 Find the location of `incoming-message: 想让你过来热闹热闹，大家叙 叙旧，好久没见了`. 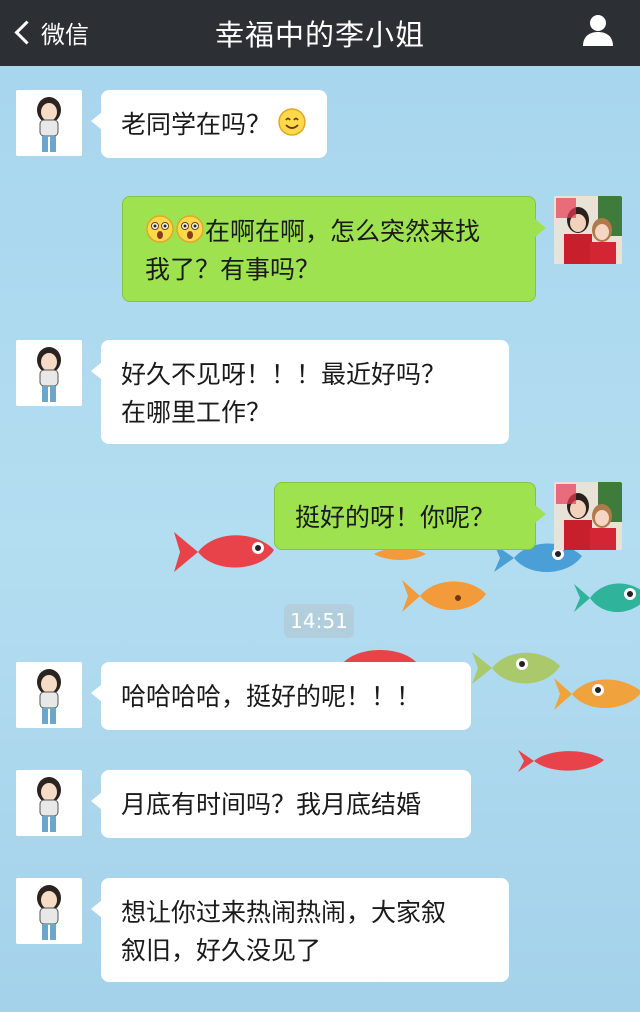

incoming-message: 想让你过来热闹热闹，大家叙 叙旧，好久没见了 is located at coordinates (300, 930).